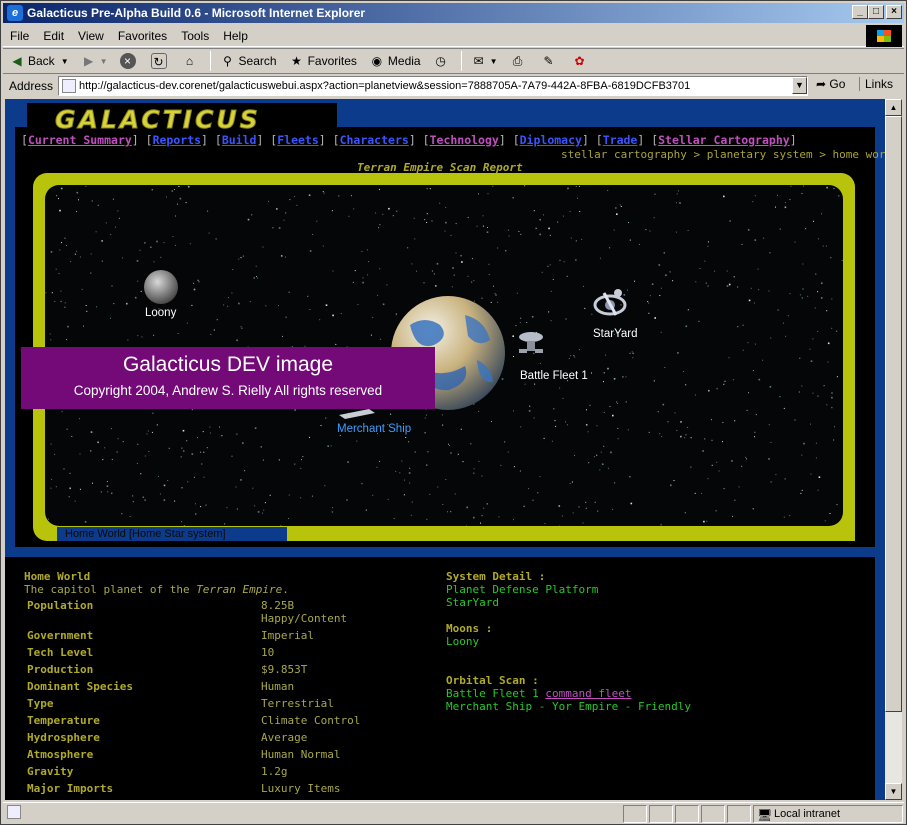  I want to click on menu-help: Help, so click(235, 36).